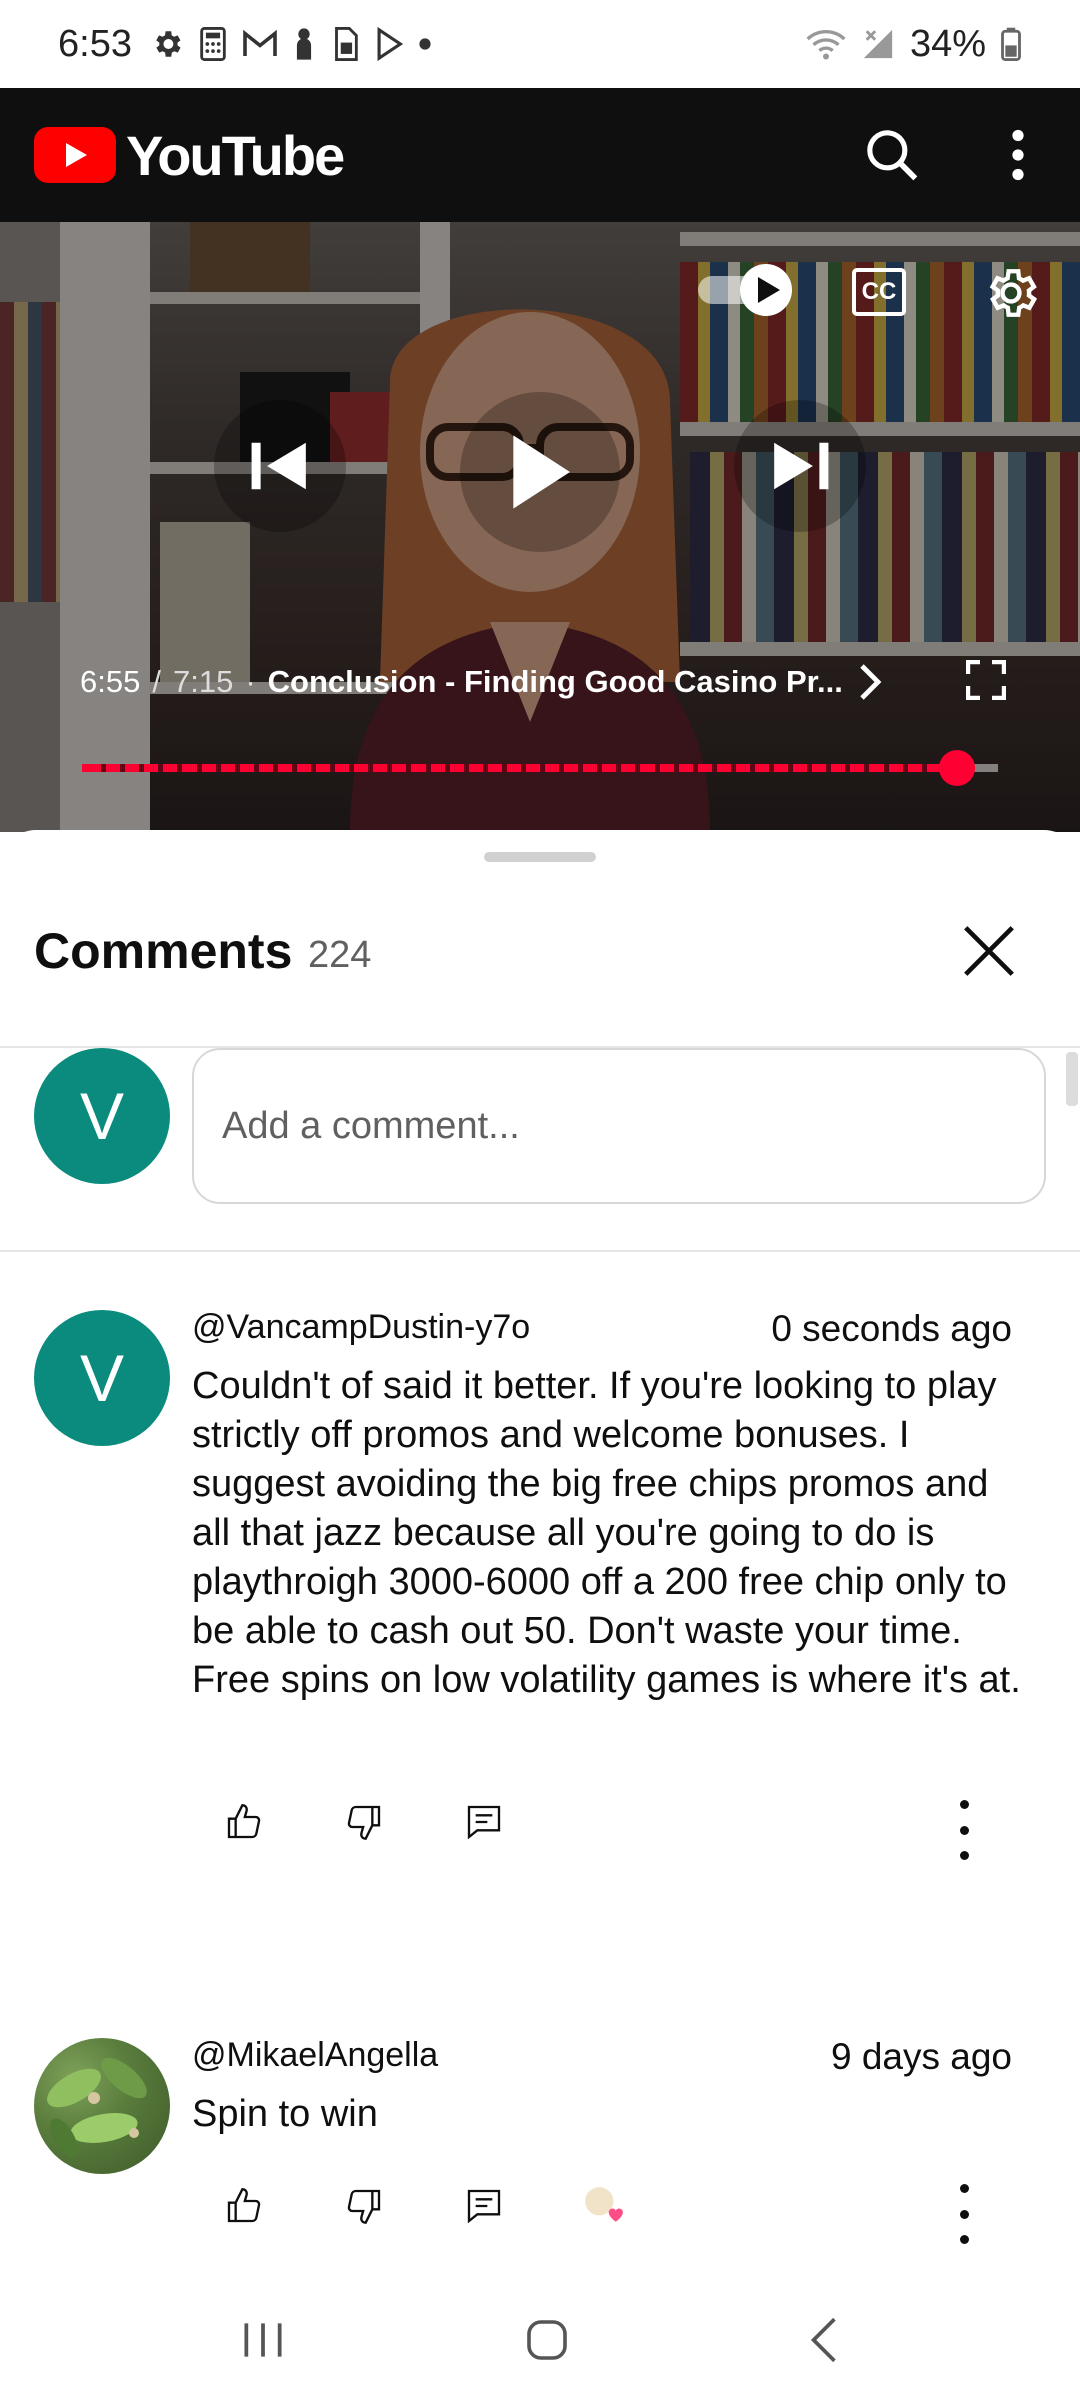 The height and width of the screenshot is (2400, 1080). Describe the element at coordinates (878, 44) in the screenshot. I see `signal-icon` at that location.